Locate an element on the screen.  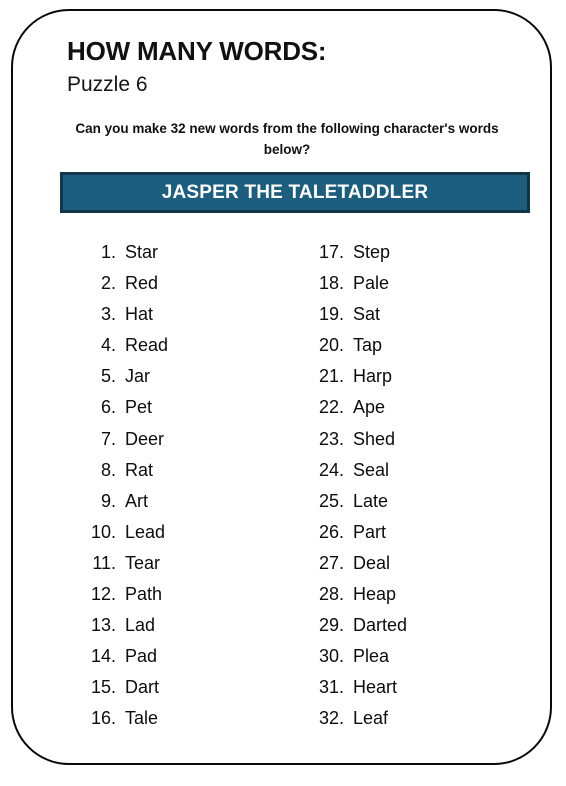
word-text: Jar is located at coordinates (138, 376).